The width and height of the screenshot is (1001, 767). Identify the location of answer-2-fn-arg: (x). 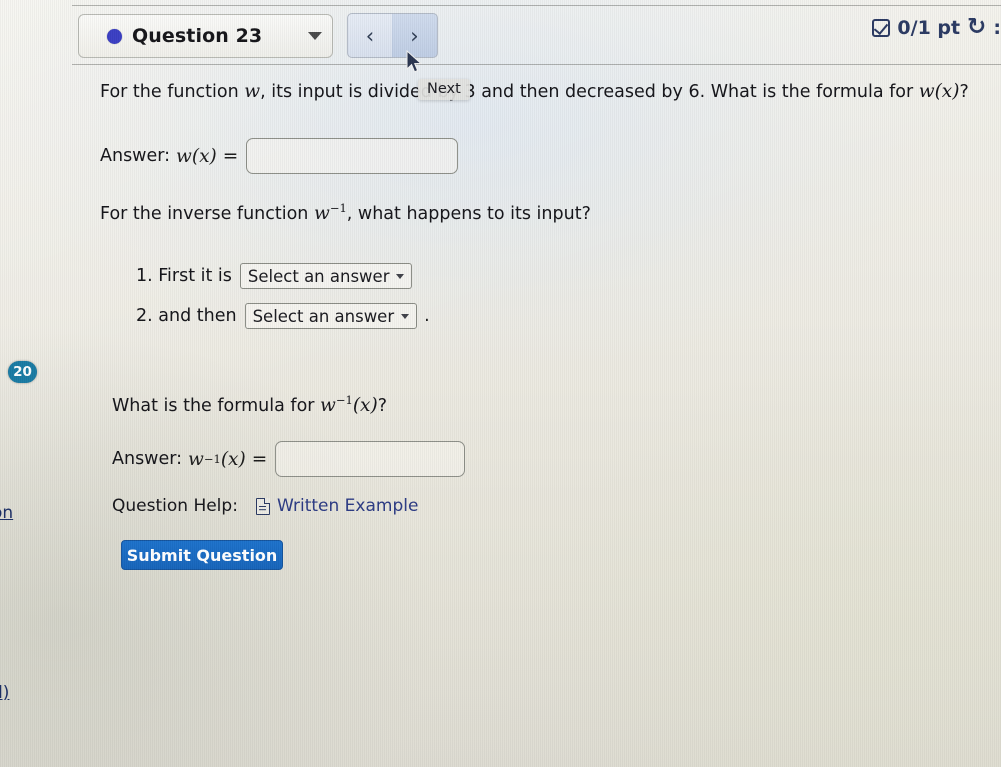
(233, 459).